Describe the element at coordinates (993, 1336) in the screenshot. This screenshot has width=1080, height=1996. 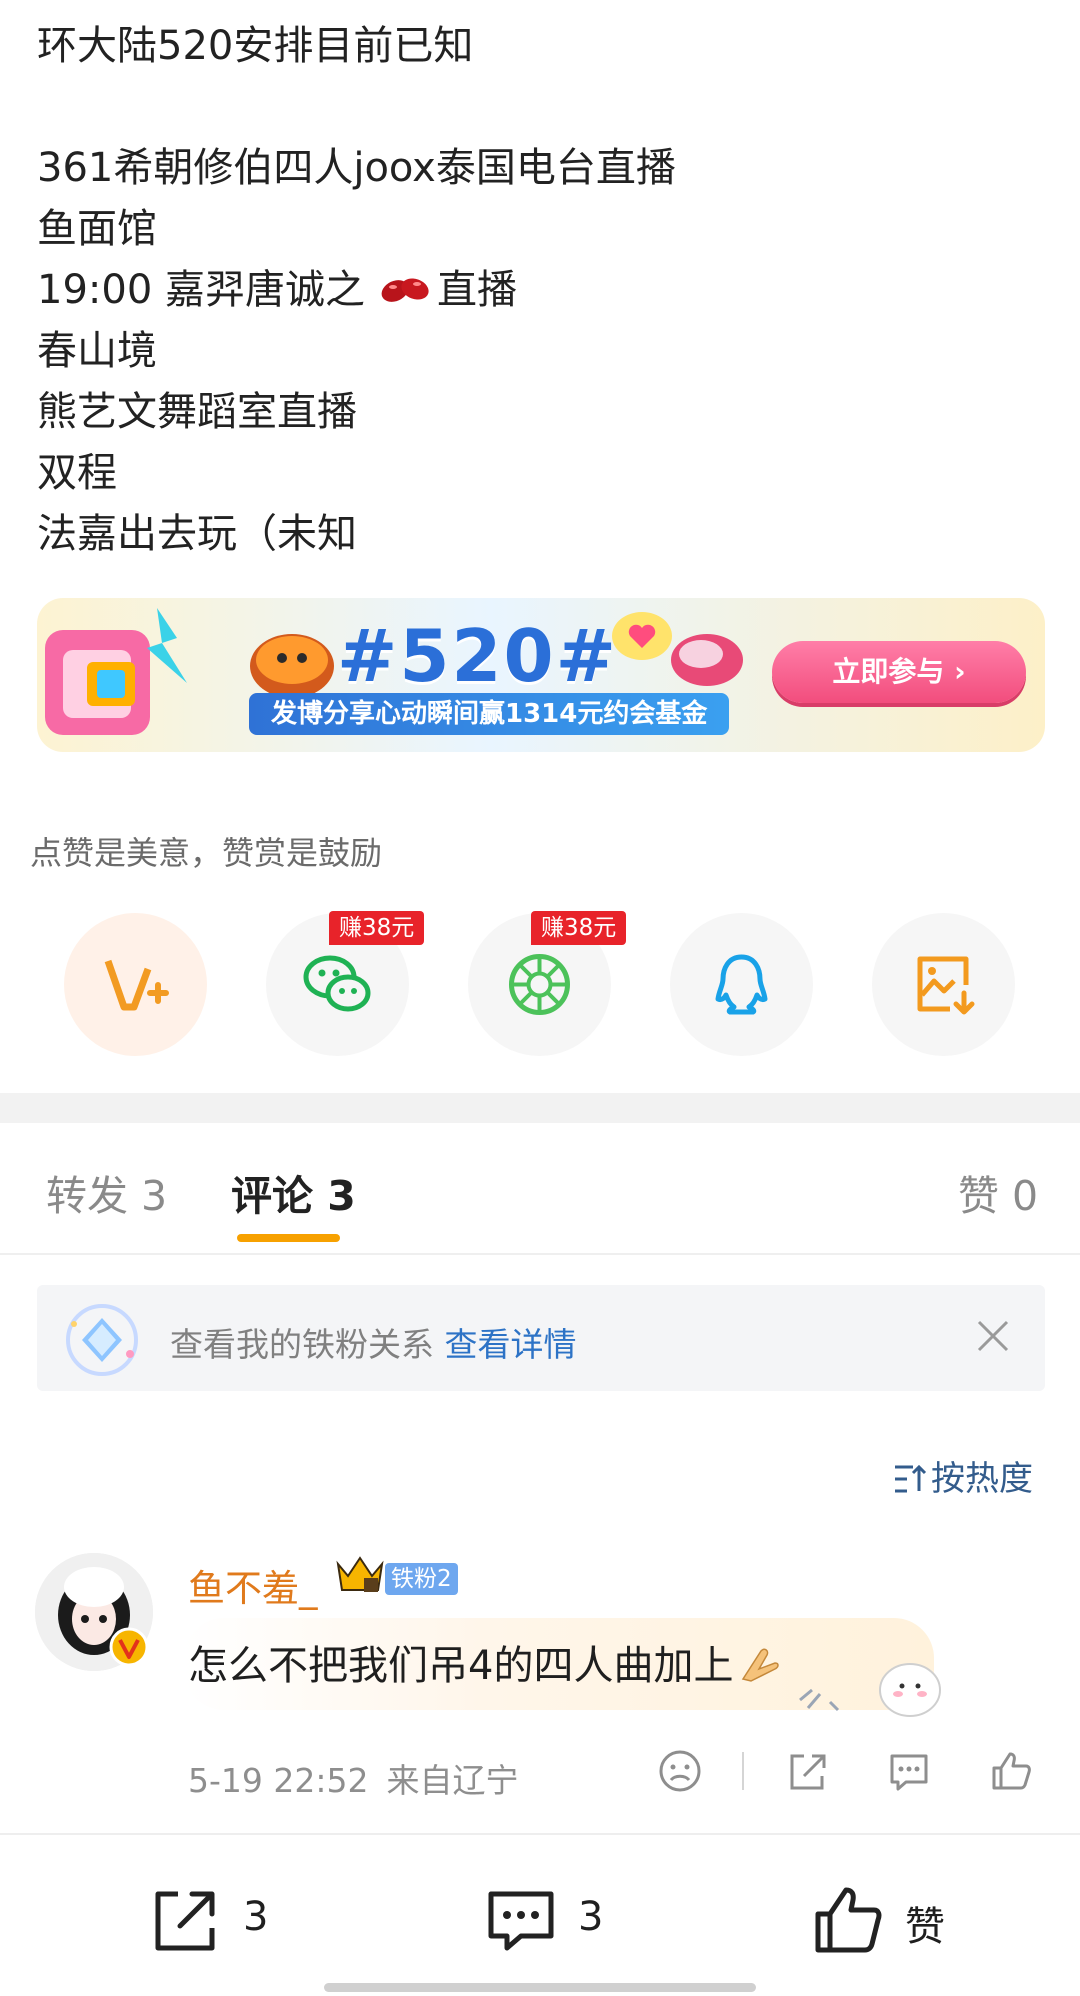
I see `close-icon` at that location.